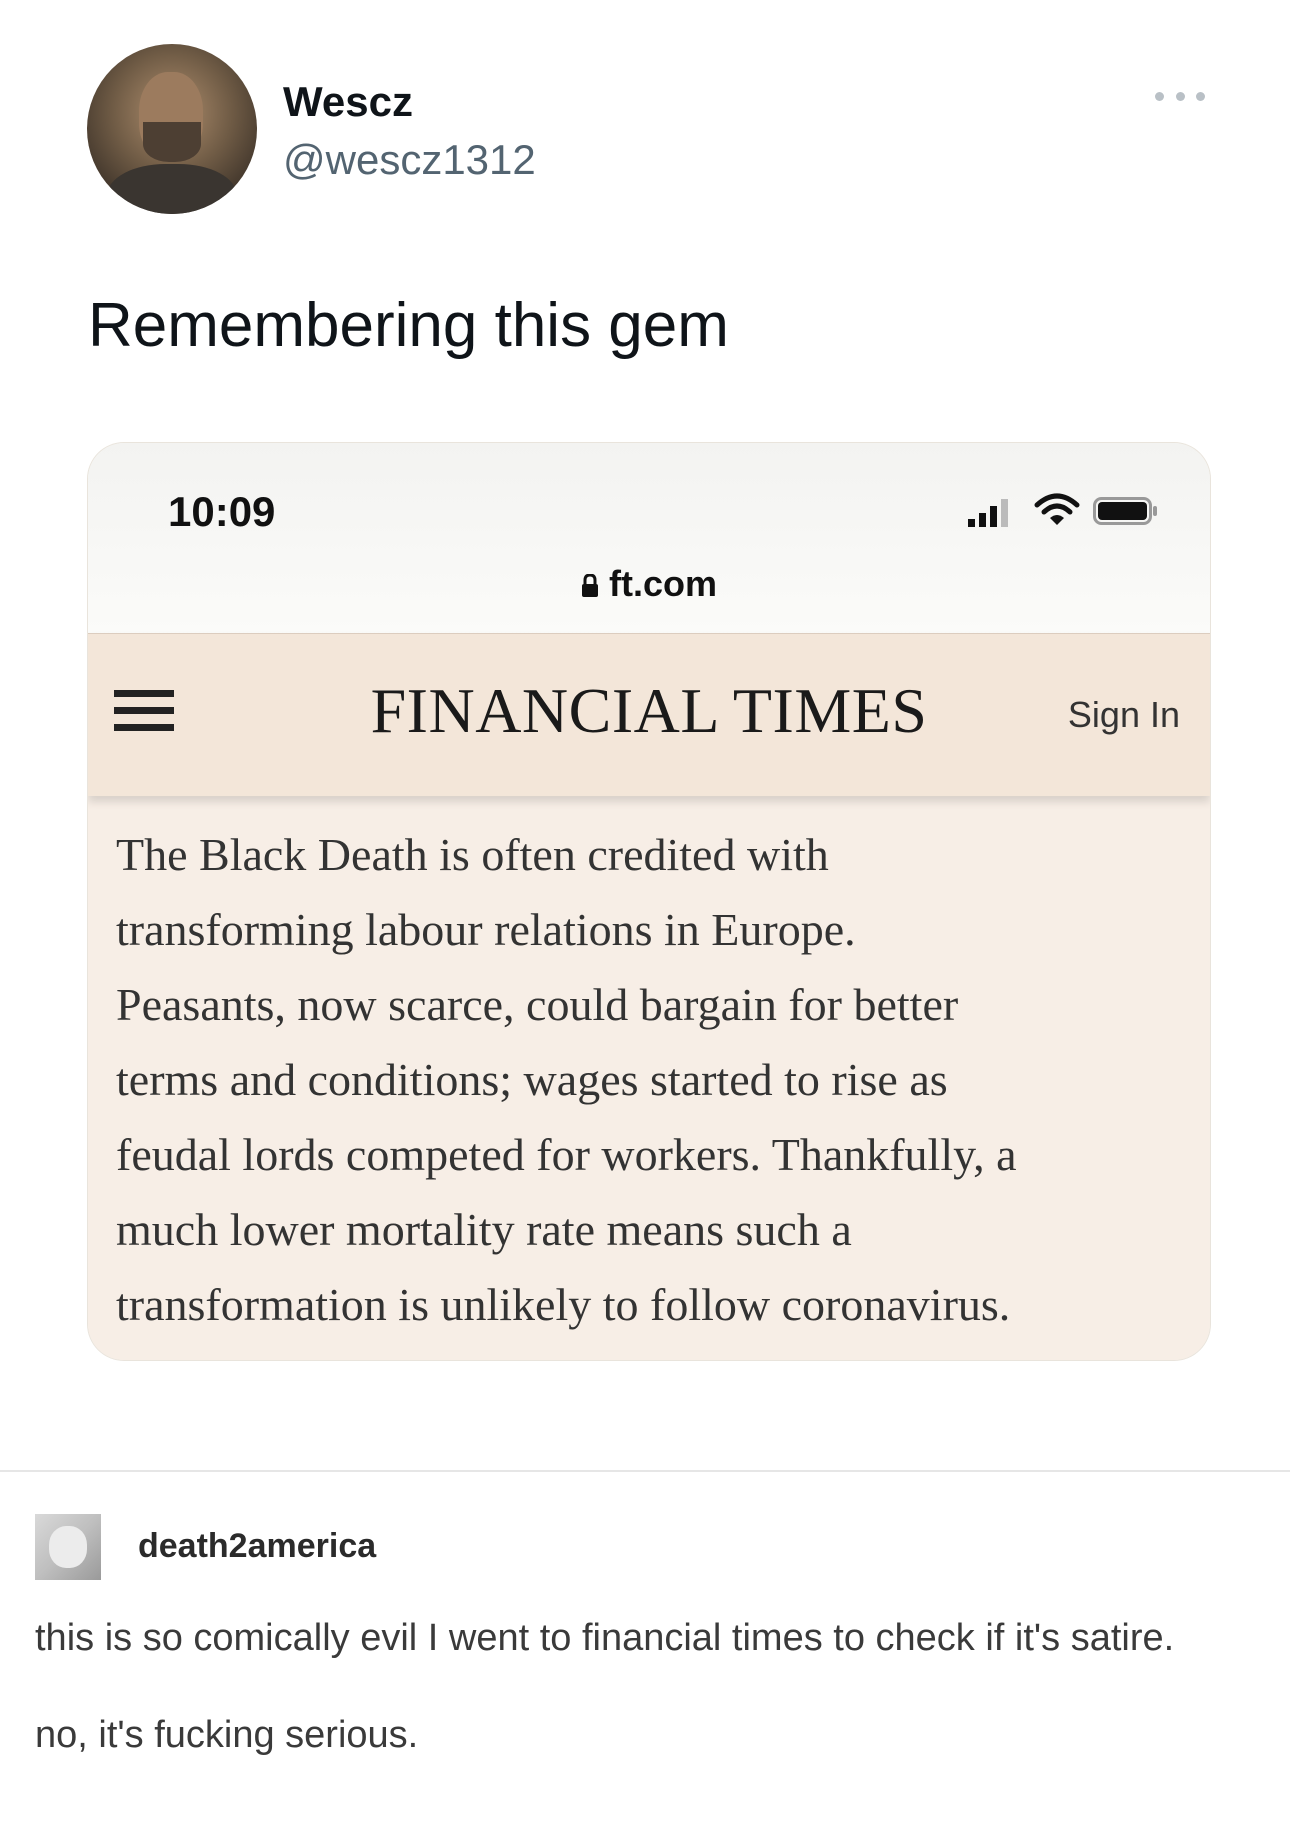 The width and height of the screenshot is (1290, 1830). What do you see at coordinates (1057, 509) in the screenshot?
I see `wifi-icon` at bounding box center [1057, 509].